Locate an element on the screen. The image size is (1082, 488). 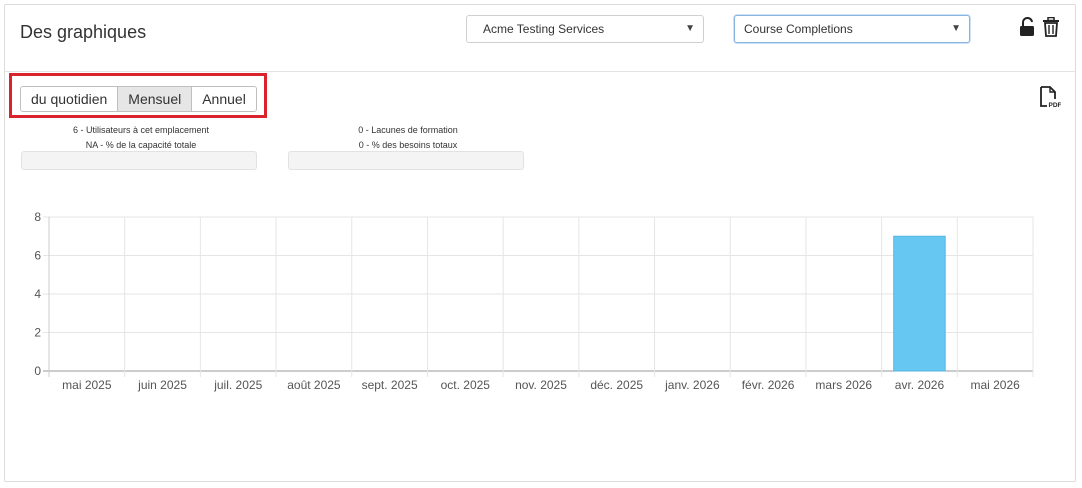
needs-progress-bar is located at coordinates (406, 160).